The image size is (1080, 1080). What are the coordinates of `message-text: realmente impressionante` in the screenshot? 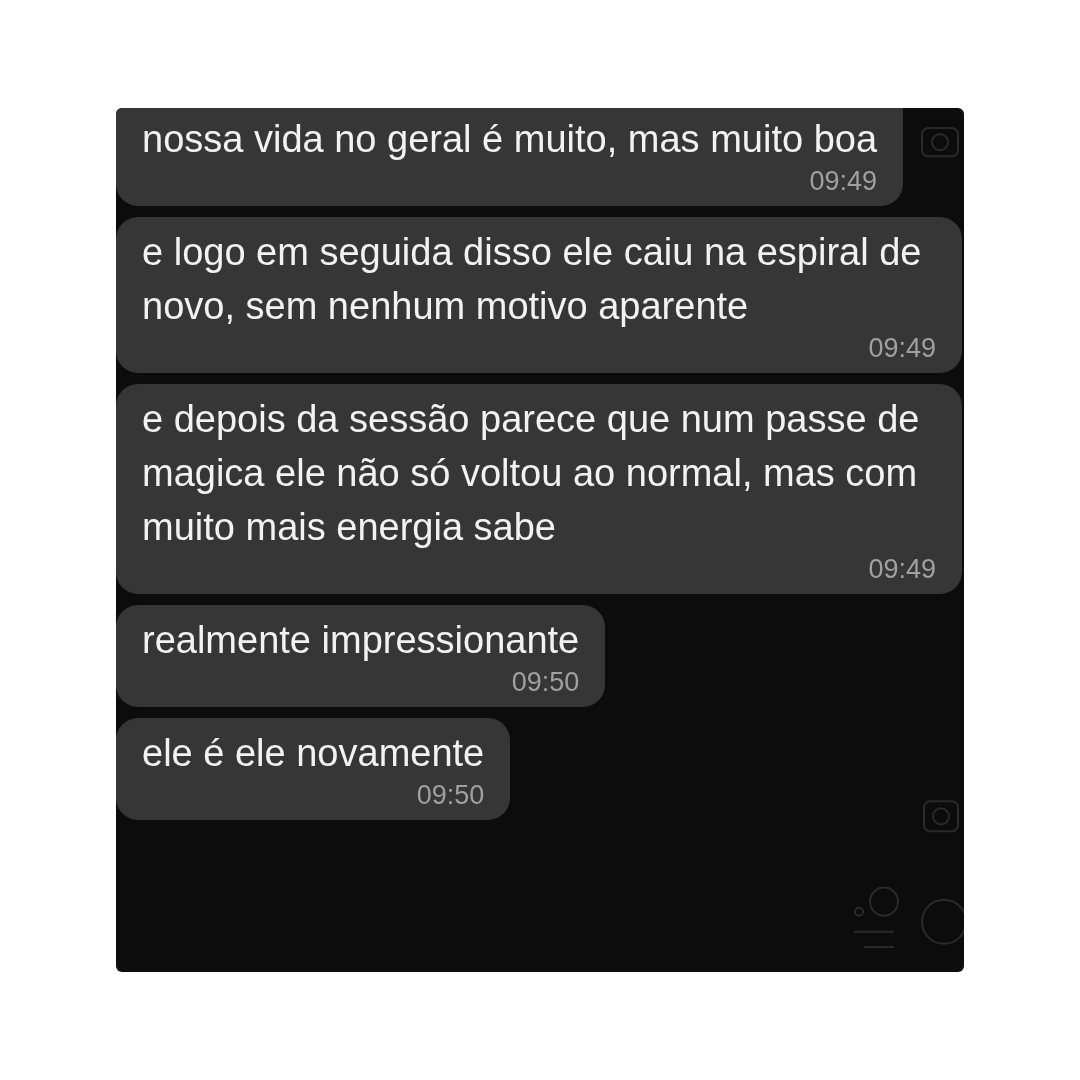 It's located at (361, 640).